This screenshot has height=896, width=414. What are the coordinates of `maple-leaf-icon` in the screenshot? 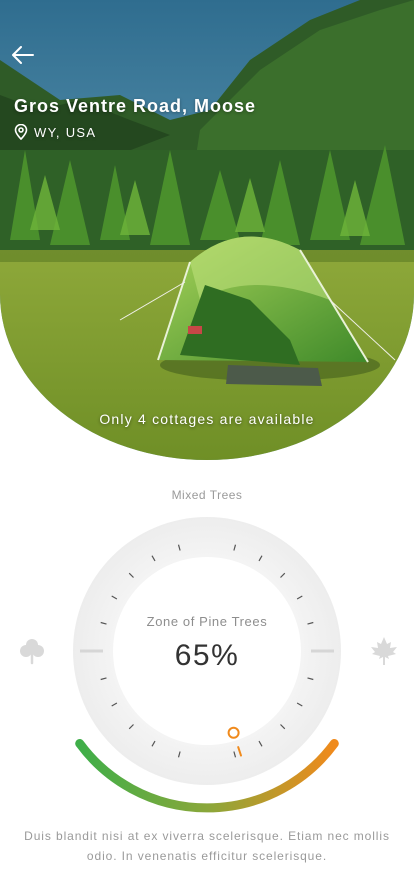 It's located at (384, 651).